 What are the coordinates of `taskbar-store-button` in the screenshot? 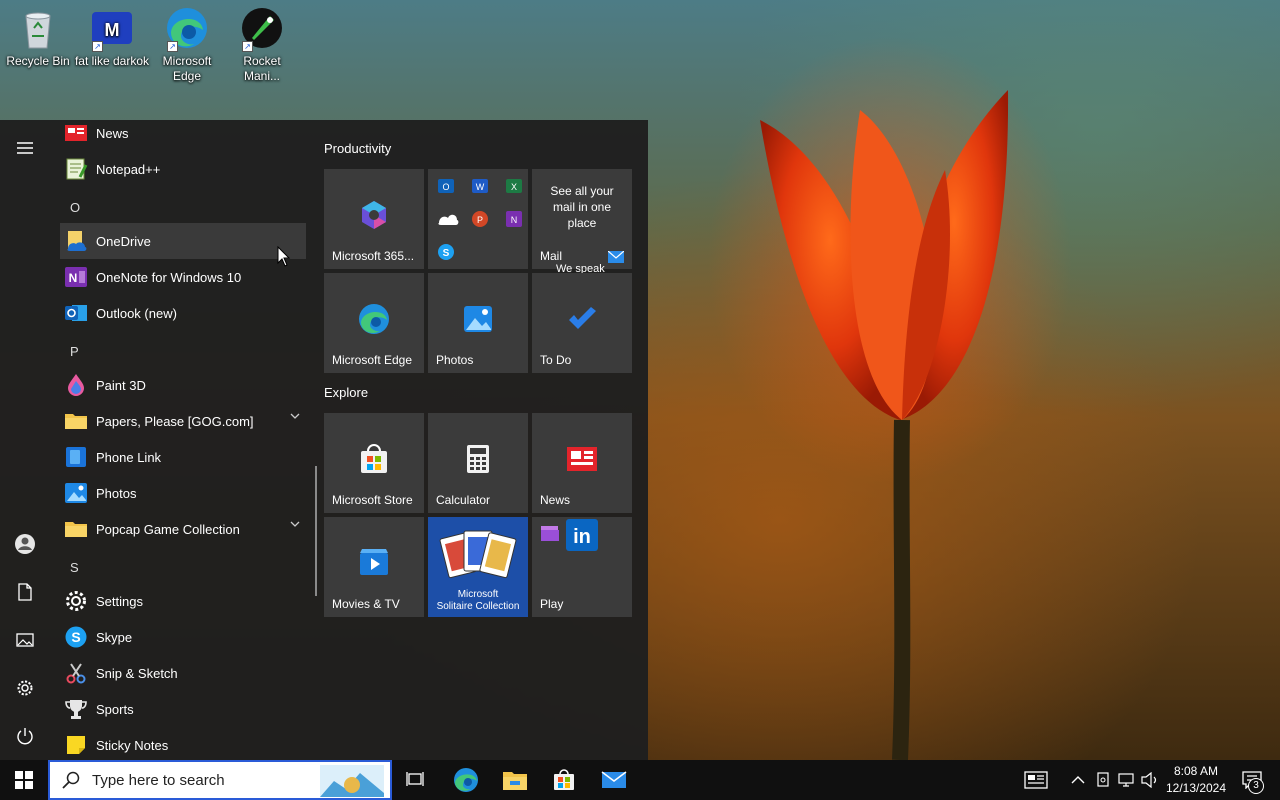 It's located at (564, 780).